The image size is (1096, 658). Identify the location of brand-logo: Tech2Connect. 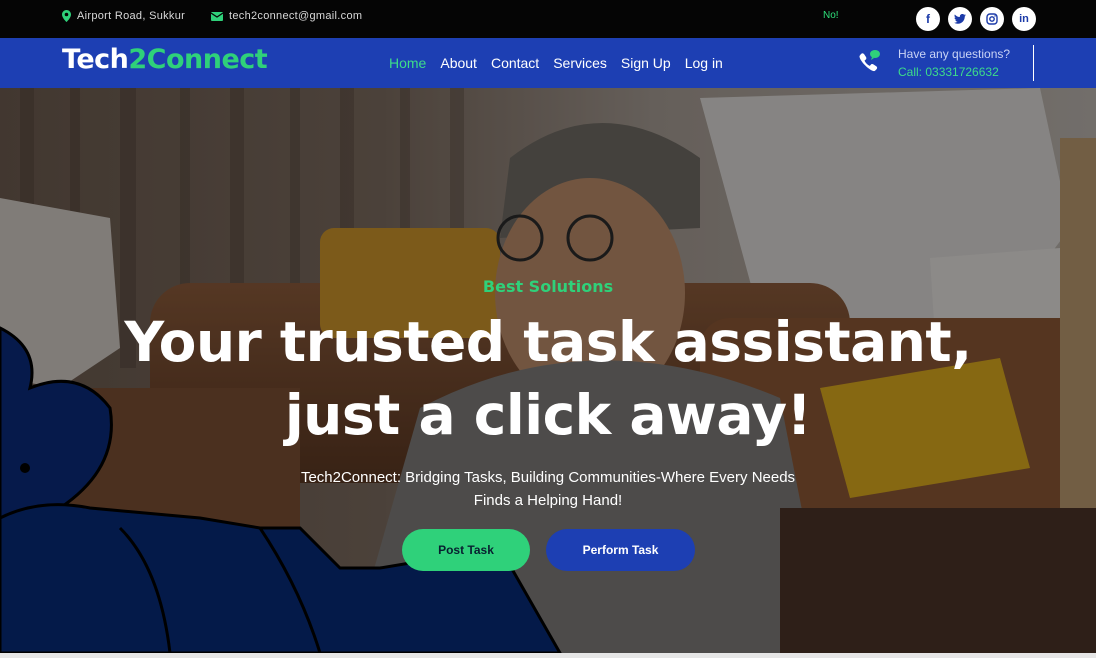
(165, 59).